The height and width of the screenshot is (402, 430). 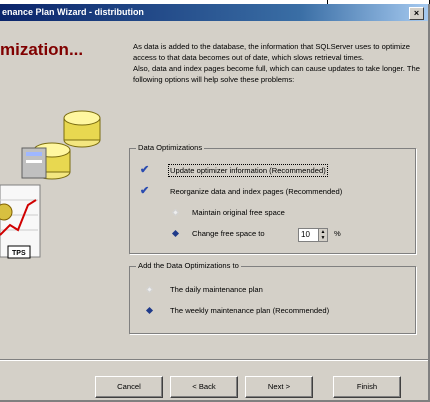 What do you see at coordinates (228, 233) in the screenshot?
I see `change-free-space-label: Change free space to` at bounding box center [228, 233].